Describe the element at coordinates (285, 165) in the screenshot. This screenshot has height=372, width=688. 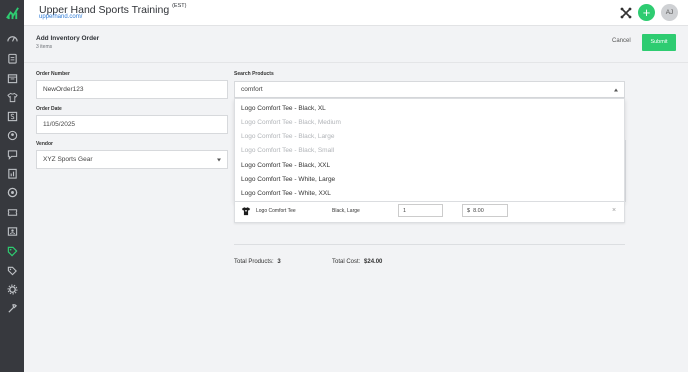
I see `dropdown-option: Logo Comfort Tee - Black, XXL` at that location.